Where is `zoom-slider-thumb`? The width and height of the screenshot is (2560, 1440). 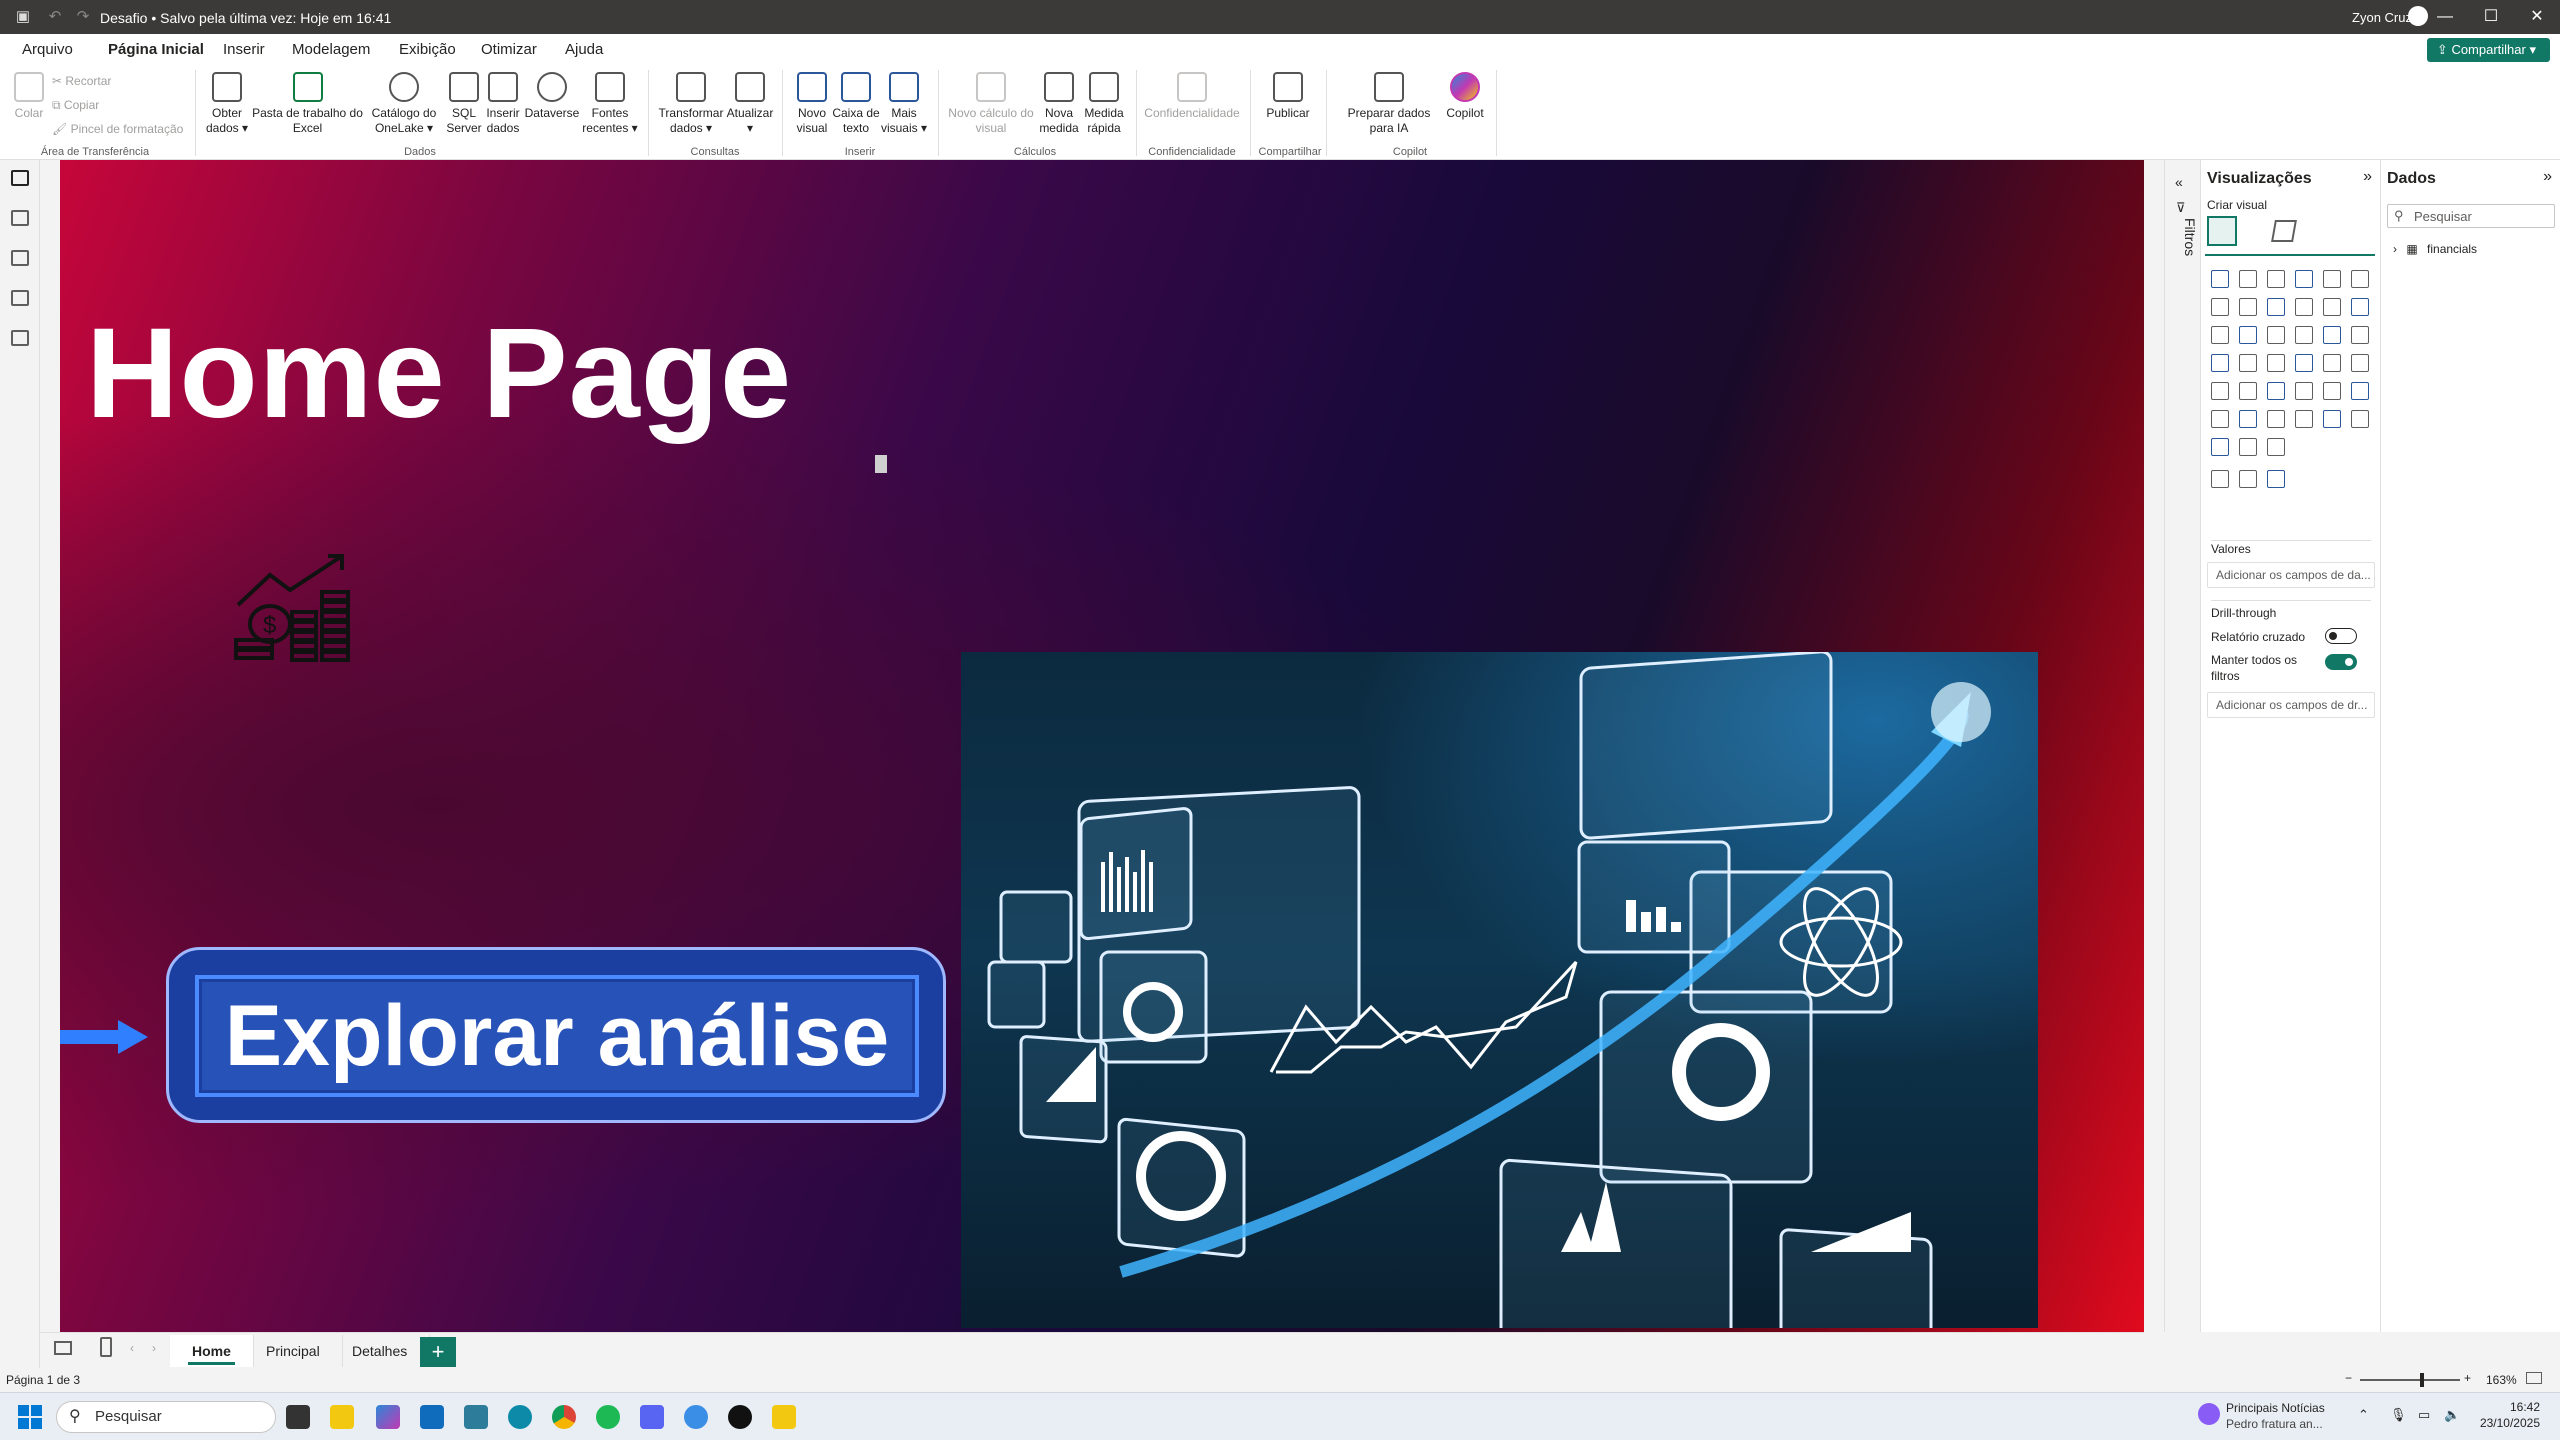
zoom-slider-thumb is located at coordinates (2422, 1380).